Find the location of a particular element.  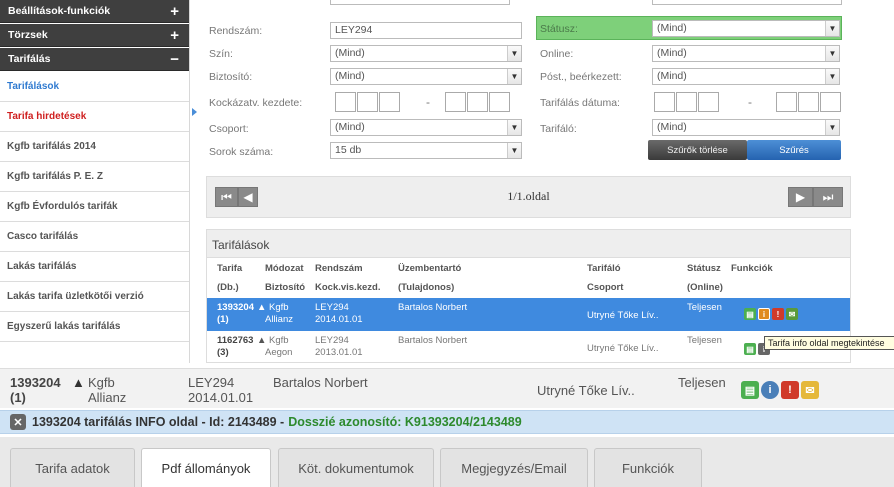

col-header: Üzembentartó is located at coordinates (430, 268).